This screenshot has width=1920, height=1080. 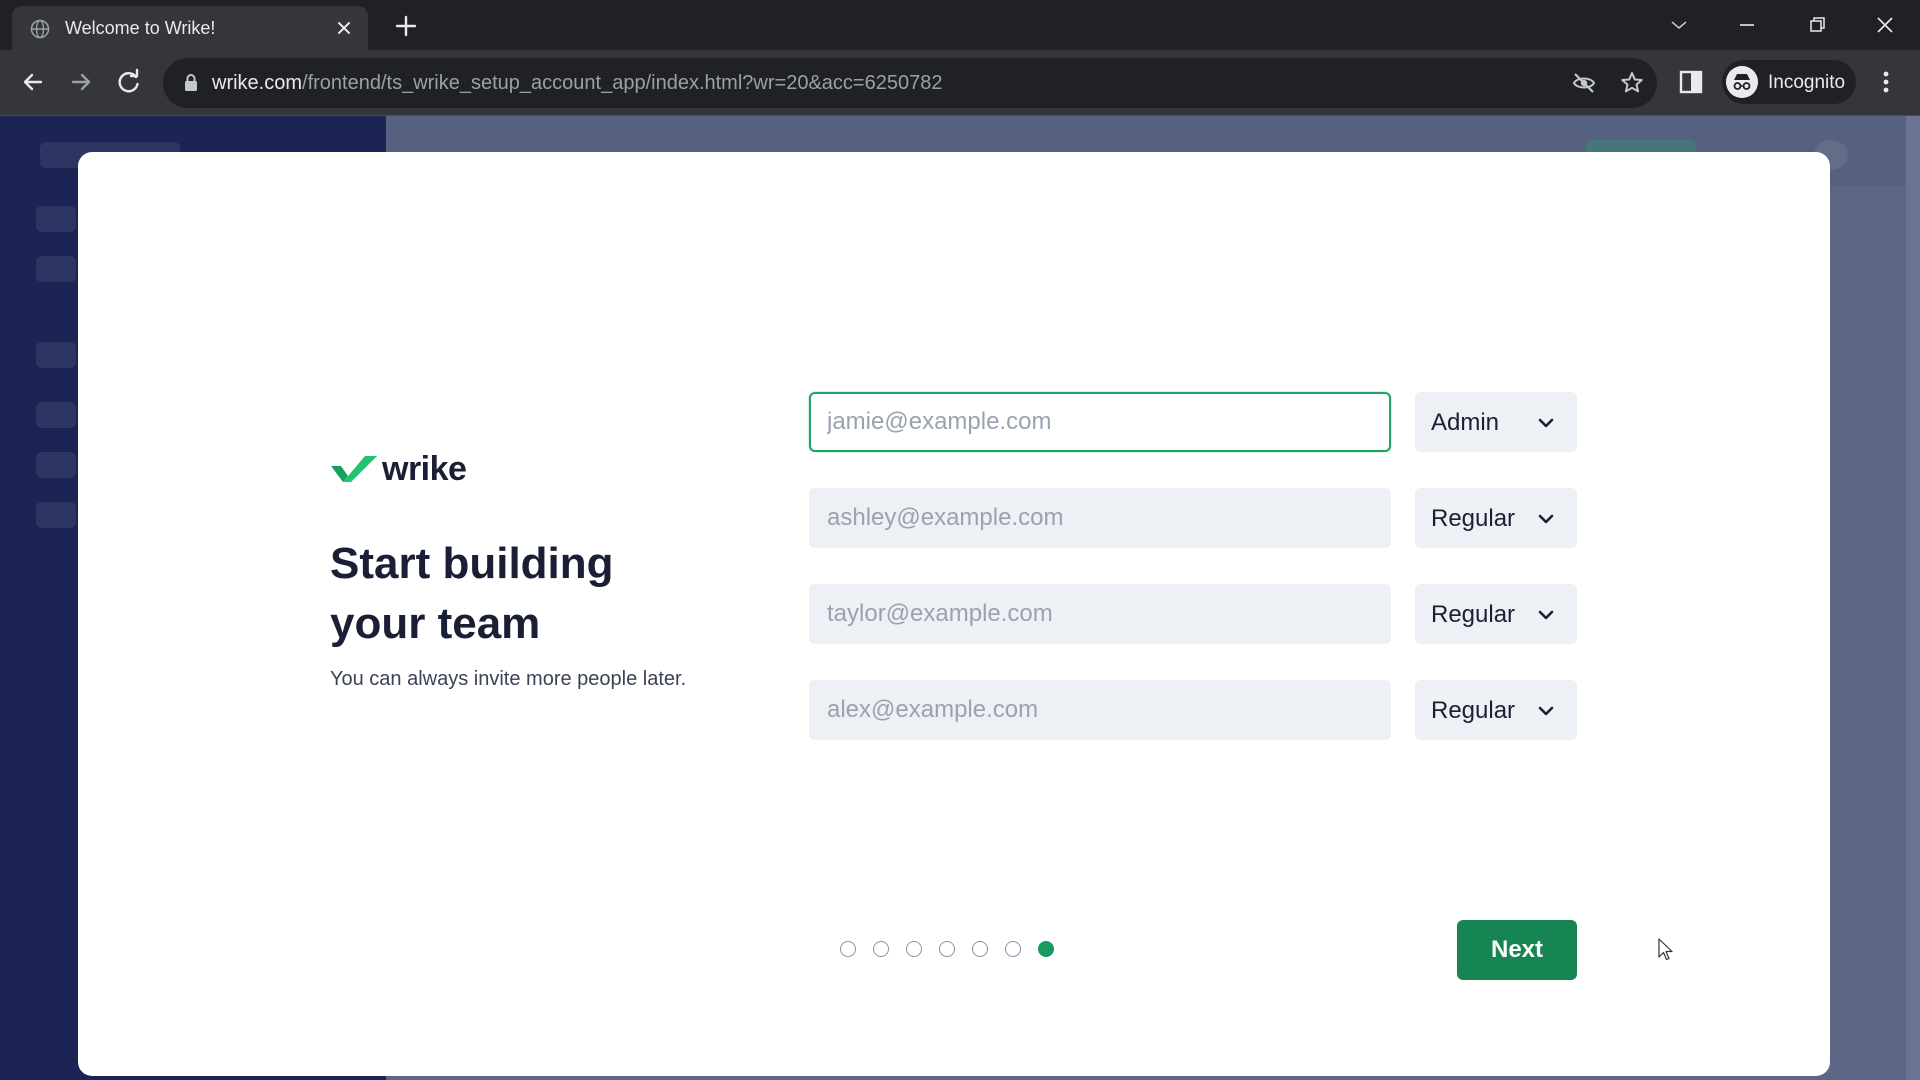 I want to click on incognito-badge: Incognito, so click(x=1789, y=82).